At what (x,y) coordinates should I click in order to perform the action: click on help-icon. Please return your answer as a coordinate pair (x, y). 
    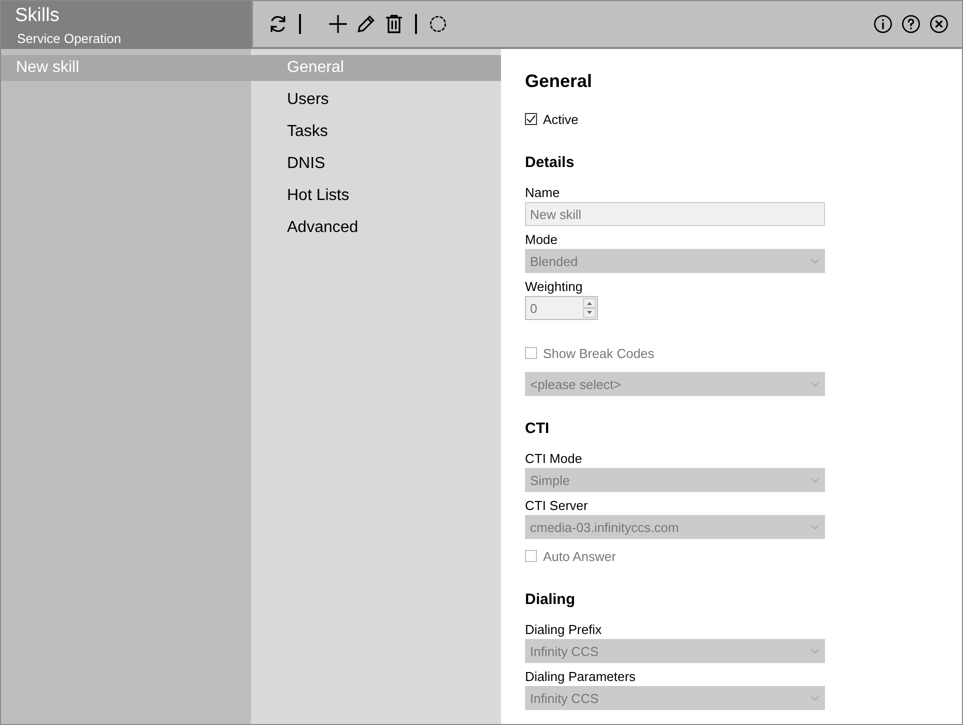
    Looking at the image, I should click on (911, 24).